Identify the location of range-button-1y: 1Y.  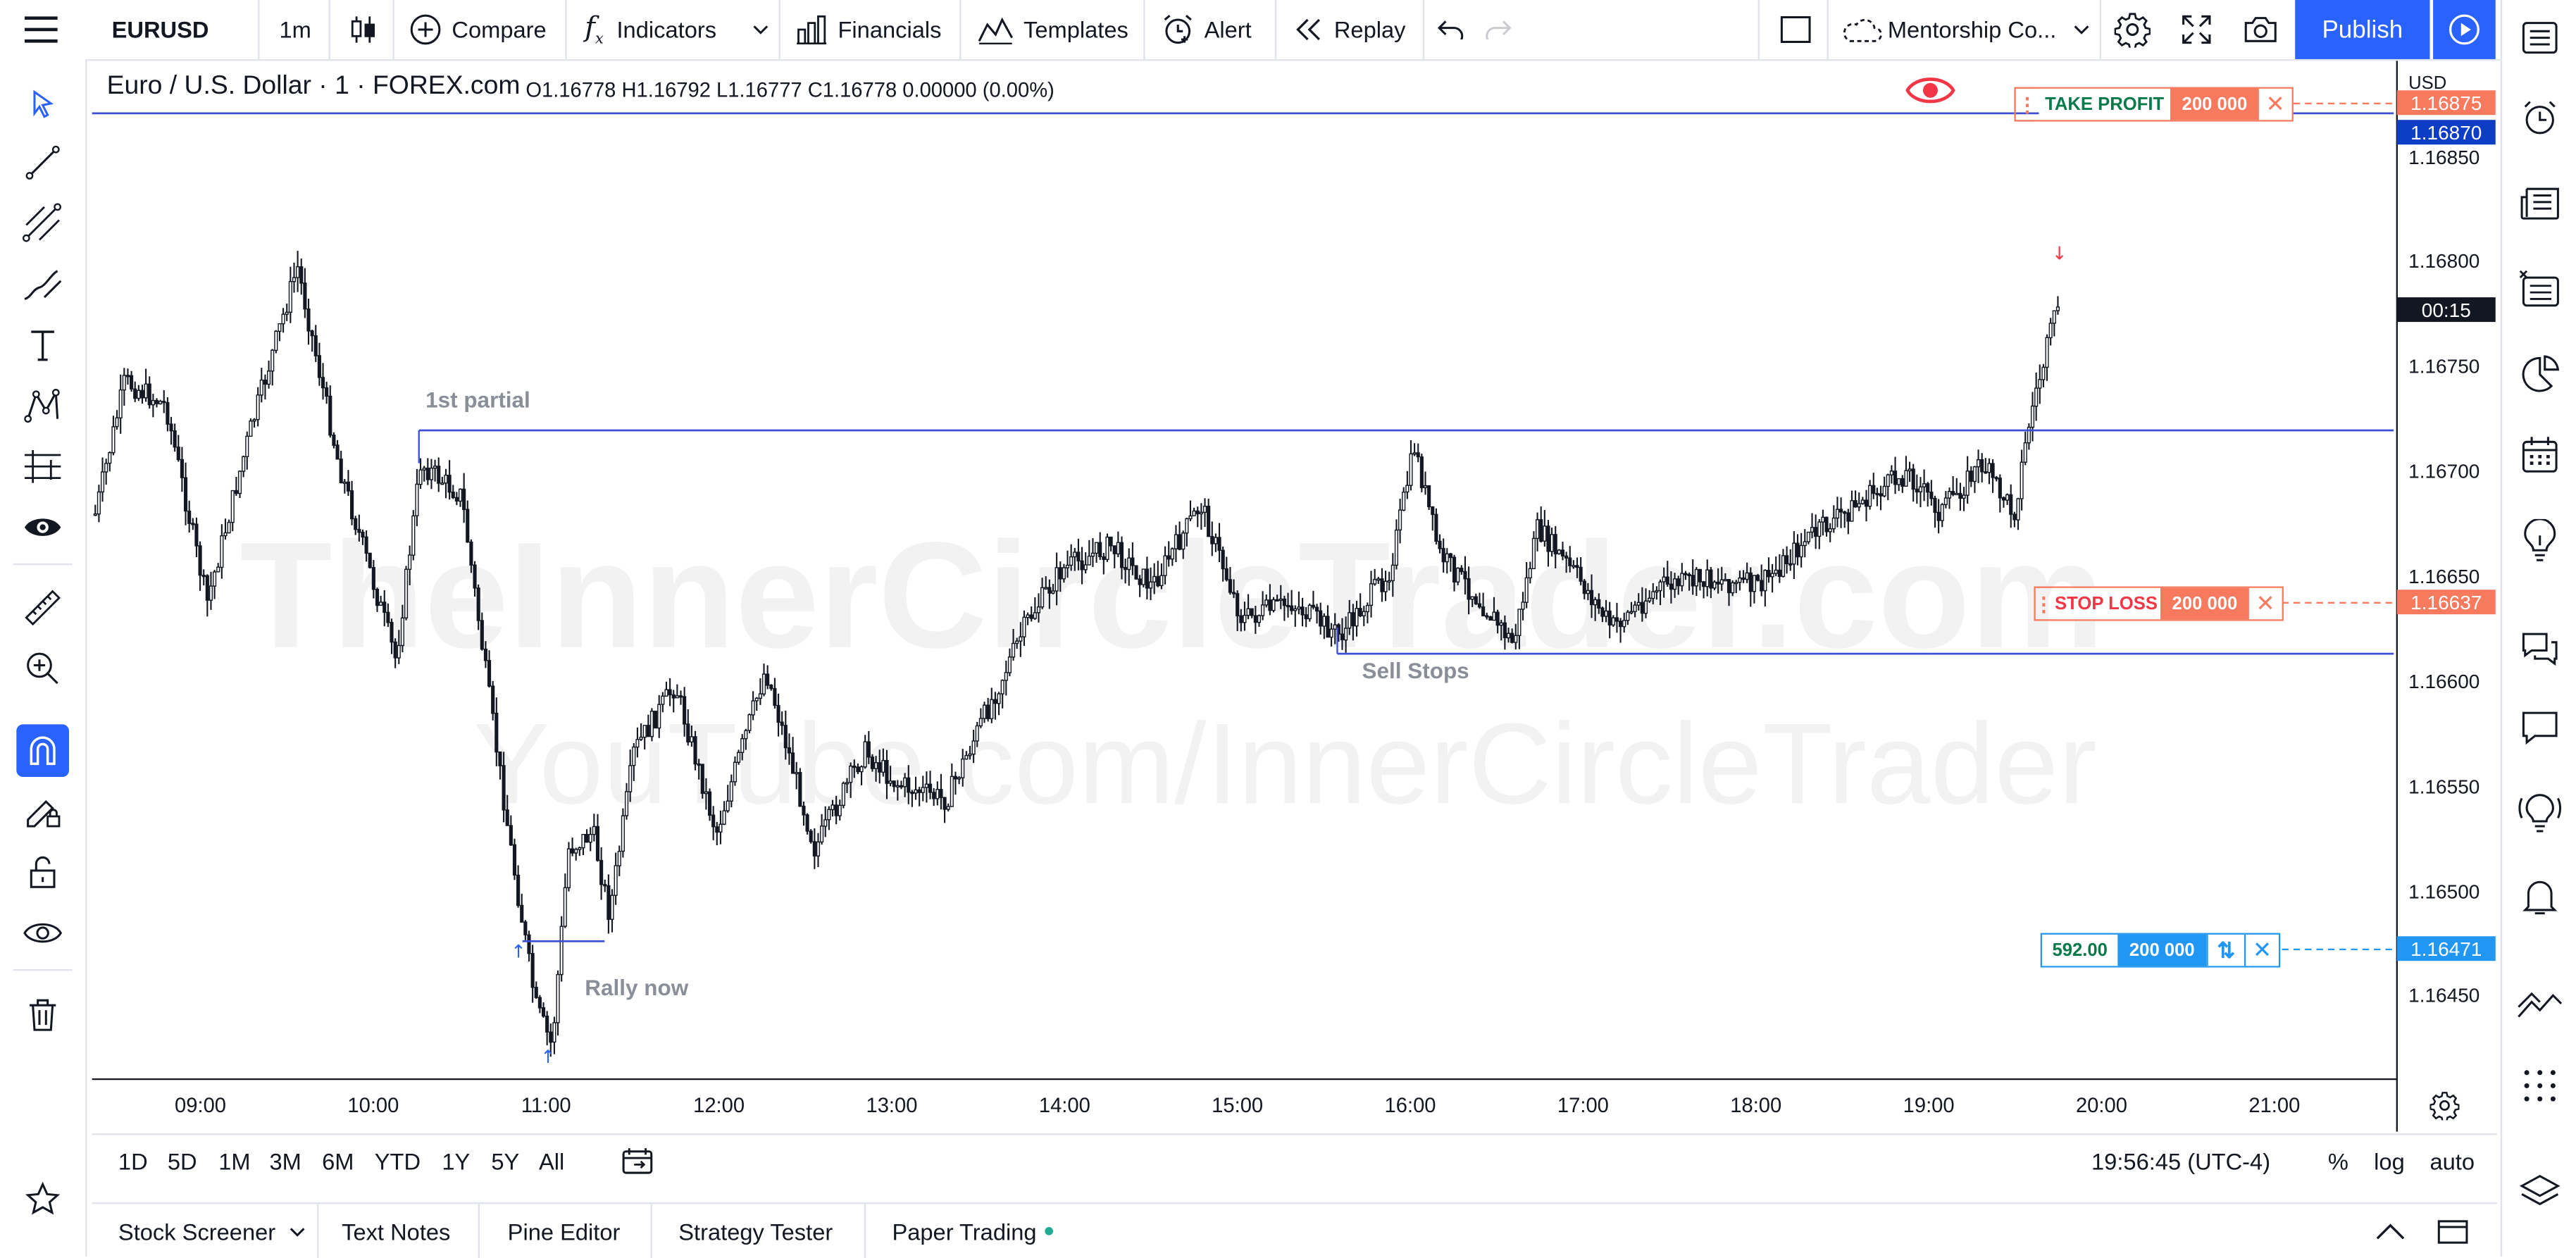
(456, 1161).